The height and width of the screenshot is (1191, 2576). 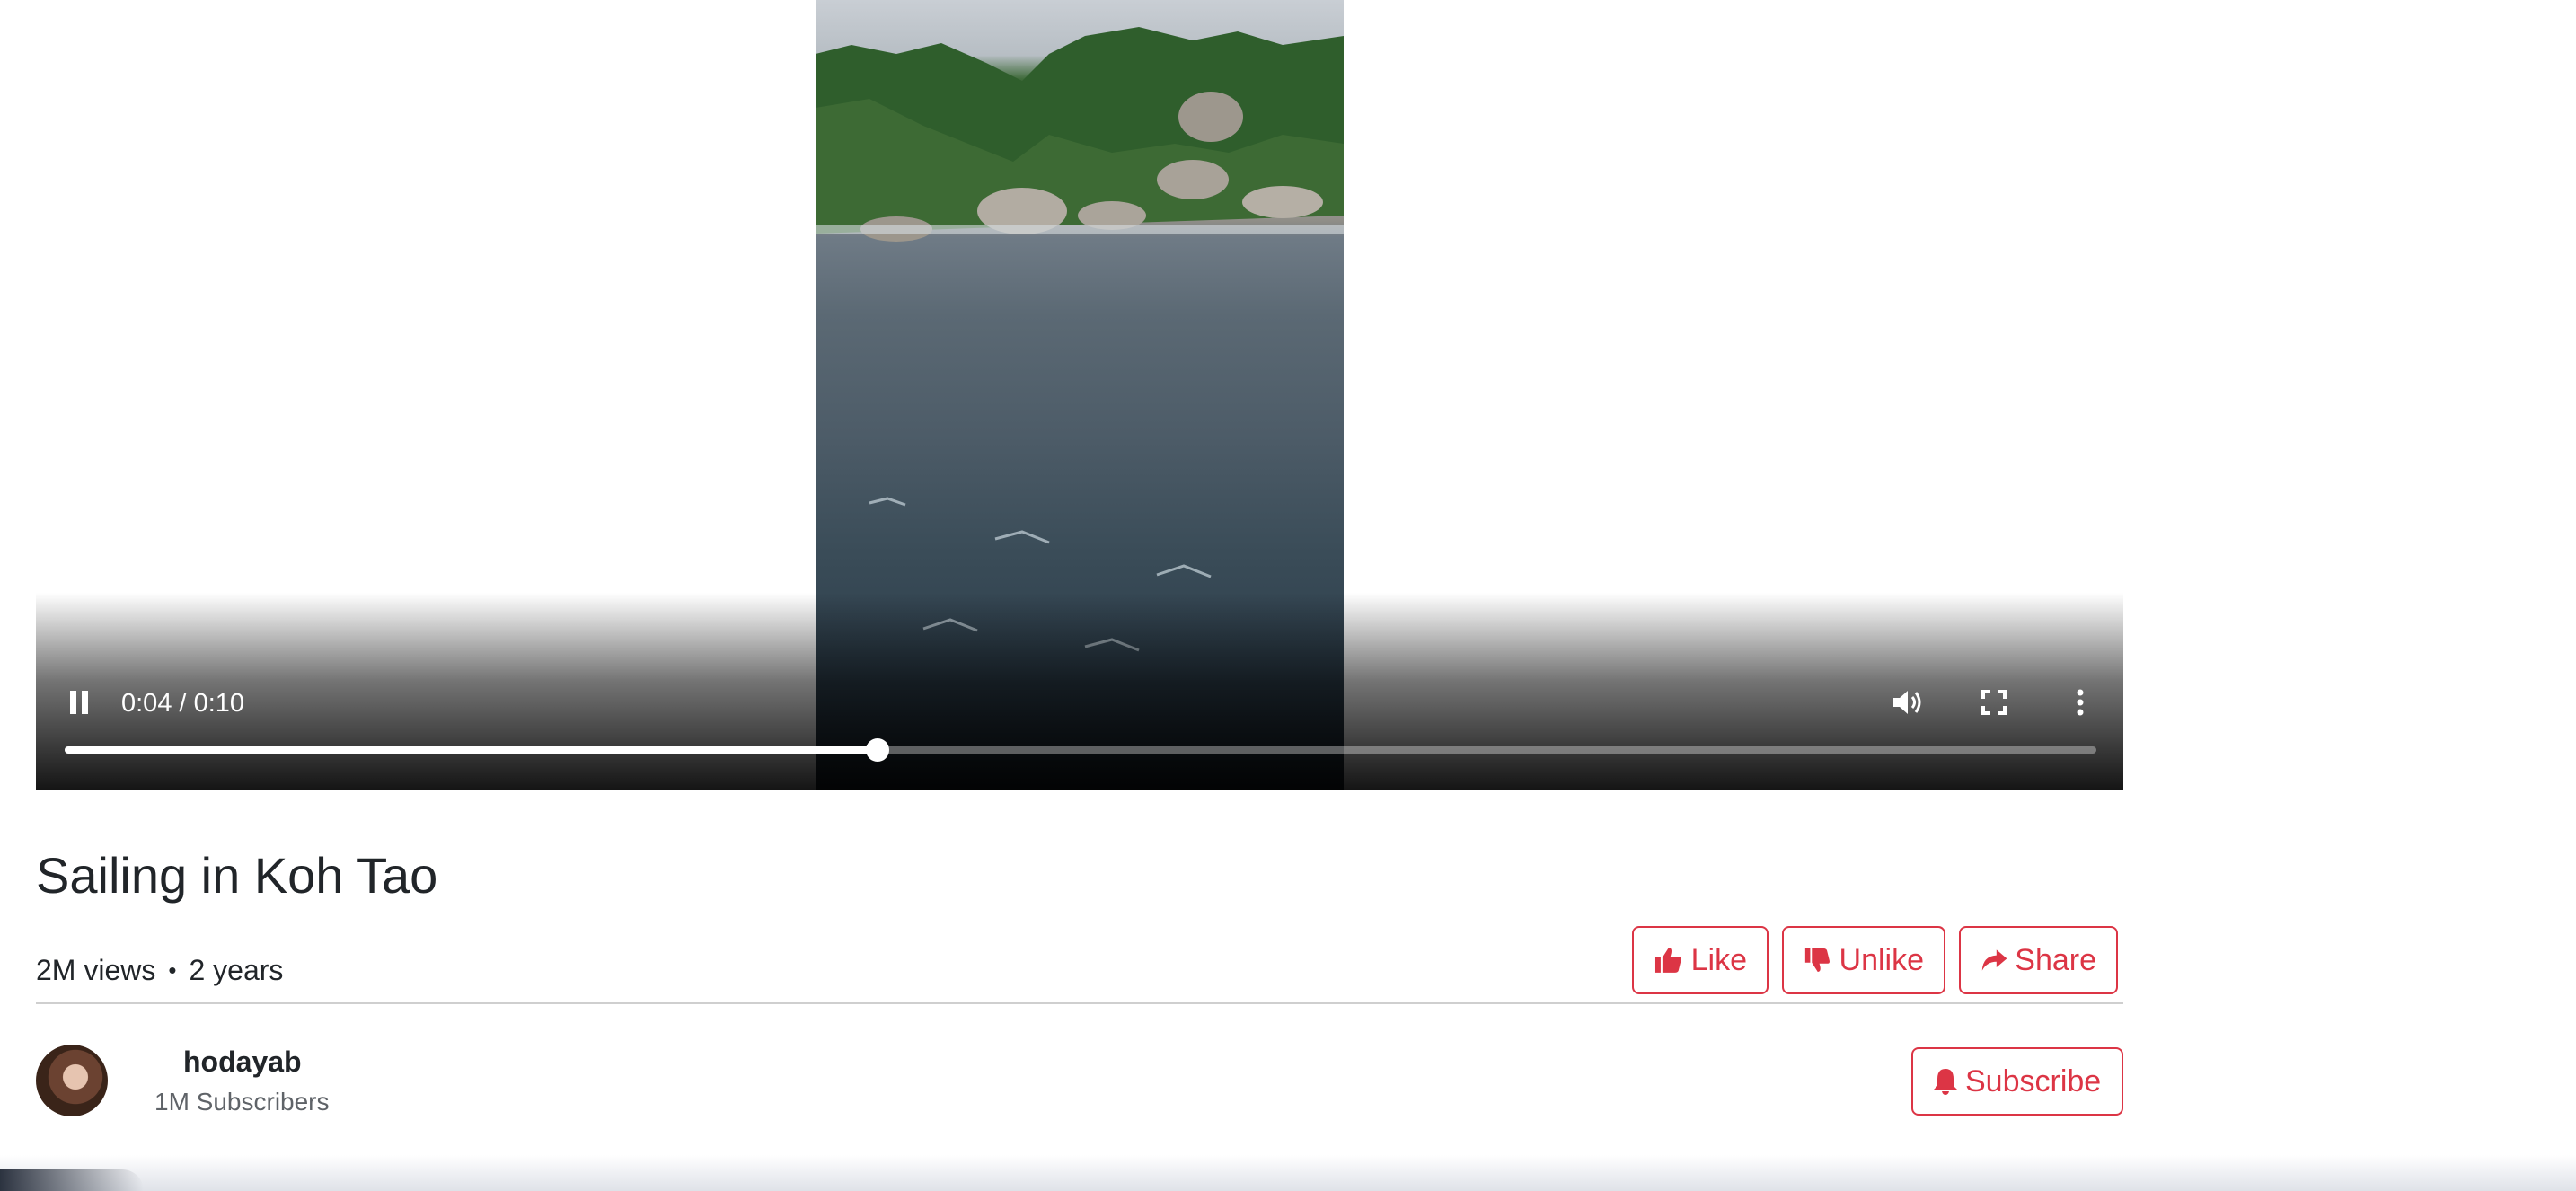 I want to click on seek-bar-progress, so click(x=471, y=750).